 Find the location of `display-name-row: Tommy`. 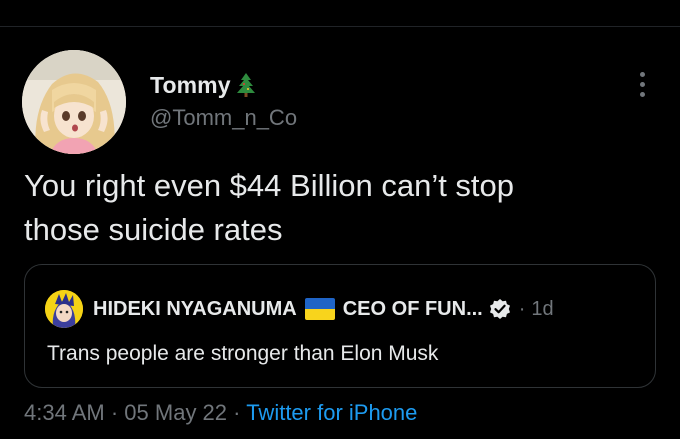

display-name-row: Tommy is located at coordinates (223, 85).